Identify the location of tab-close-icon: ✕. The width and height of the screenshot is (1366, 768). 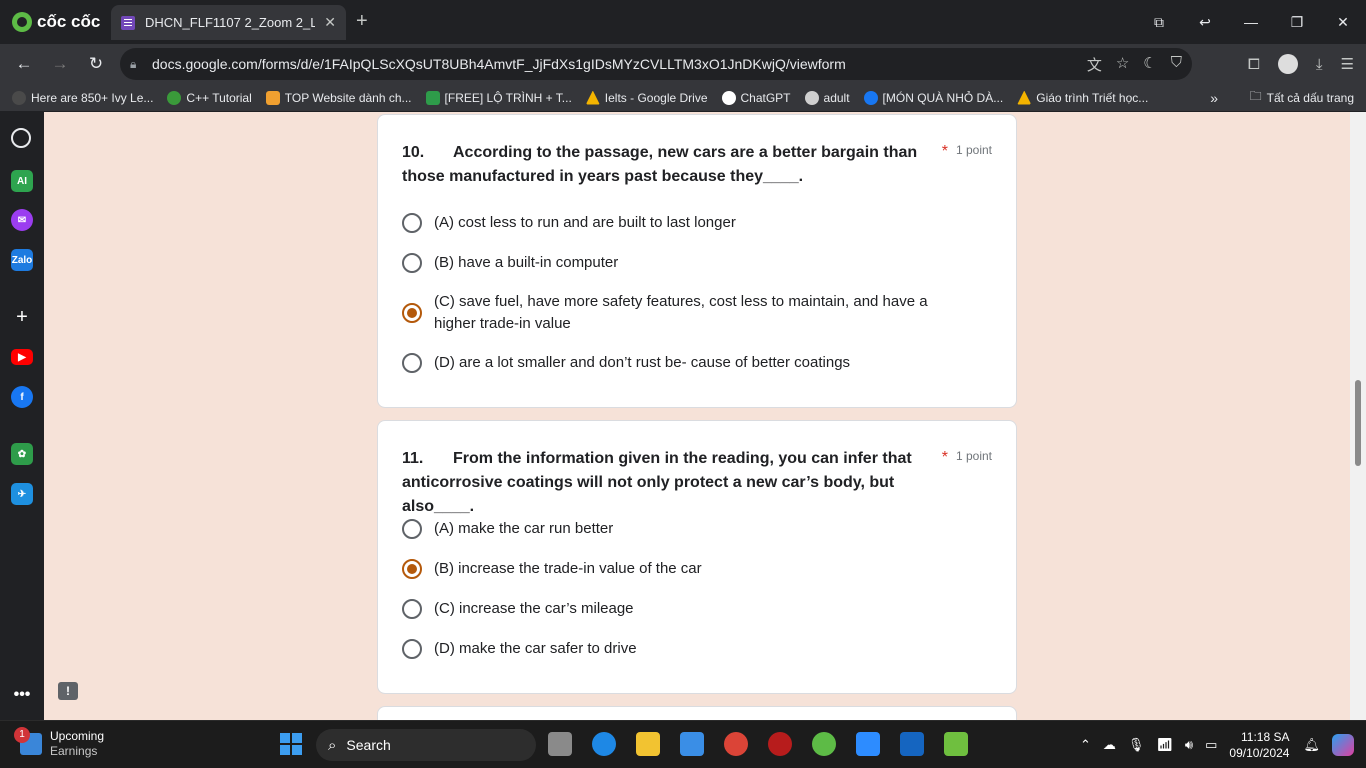
(330, 22).